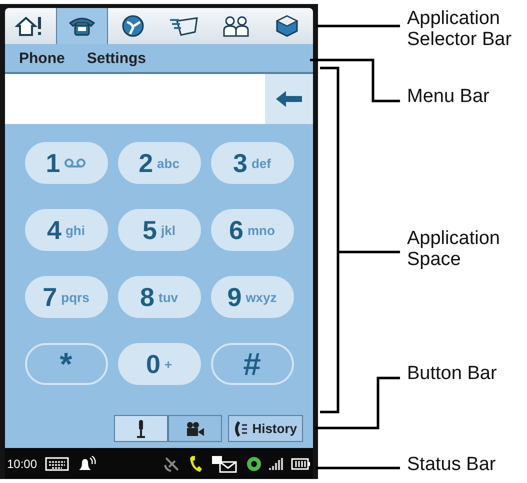  Describe the element at coordinates (254, 463) in the screenshot. I see `ring-icon` at that location.